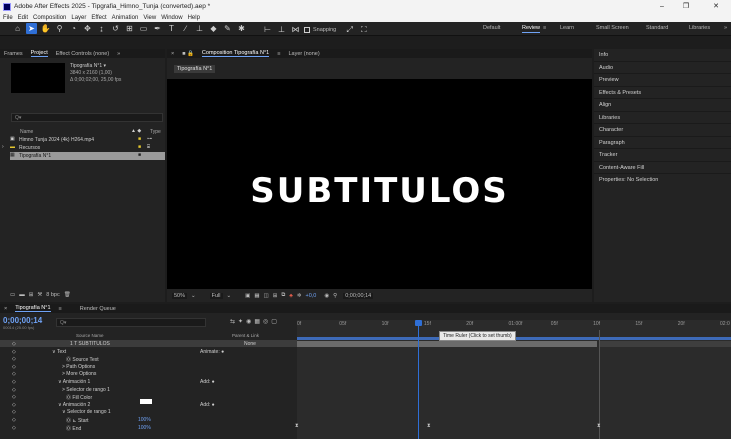 Image resolution: width=731 pixels, height=439 pixels. Describe the element at coordinates (90, 335) in the screenshot. I see `column-source-name: Source Name` at that location.